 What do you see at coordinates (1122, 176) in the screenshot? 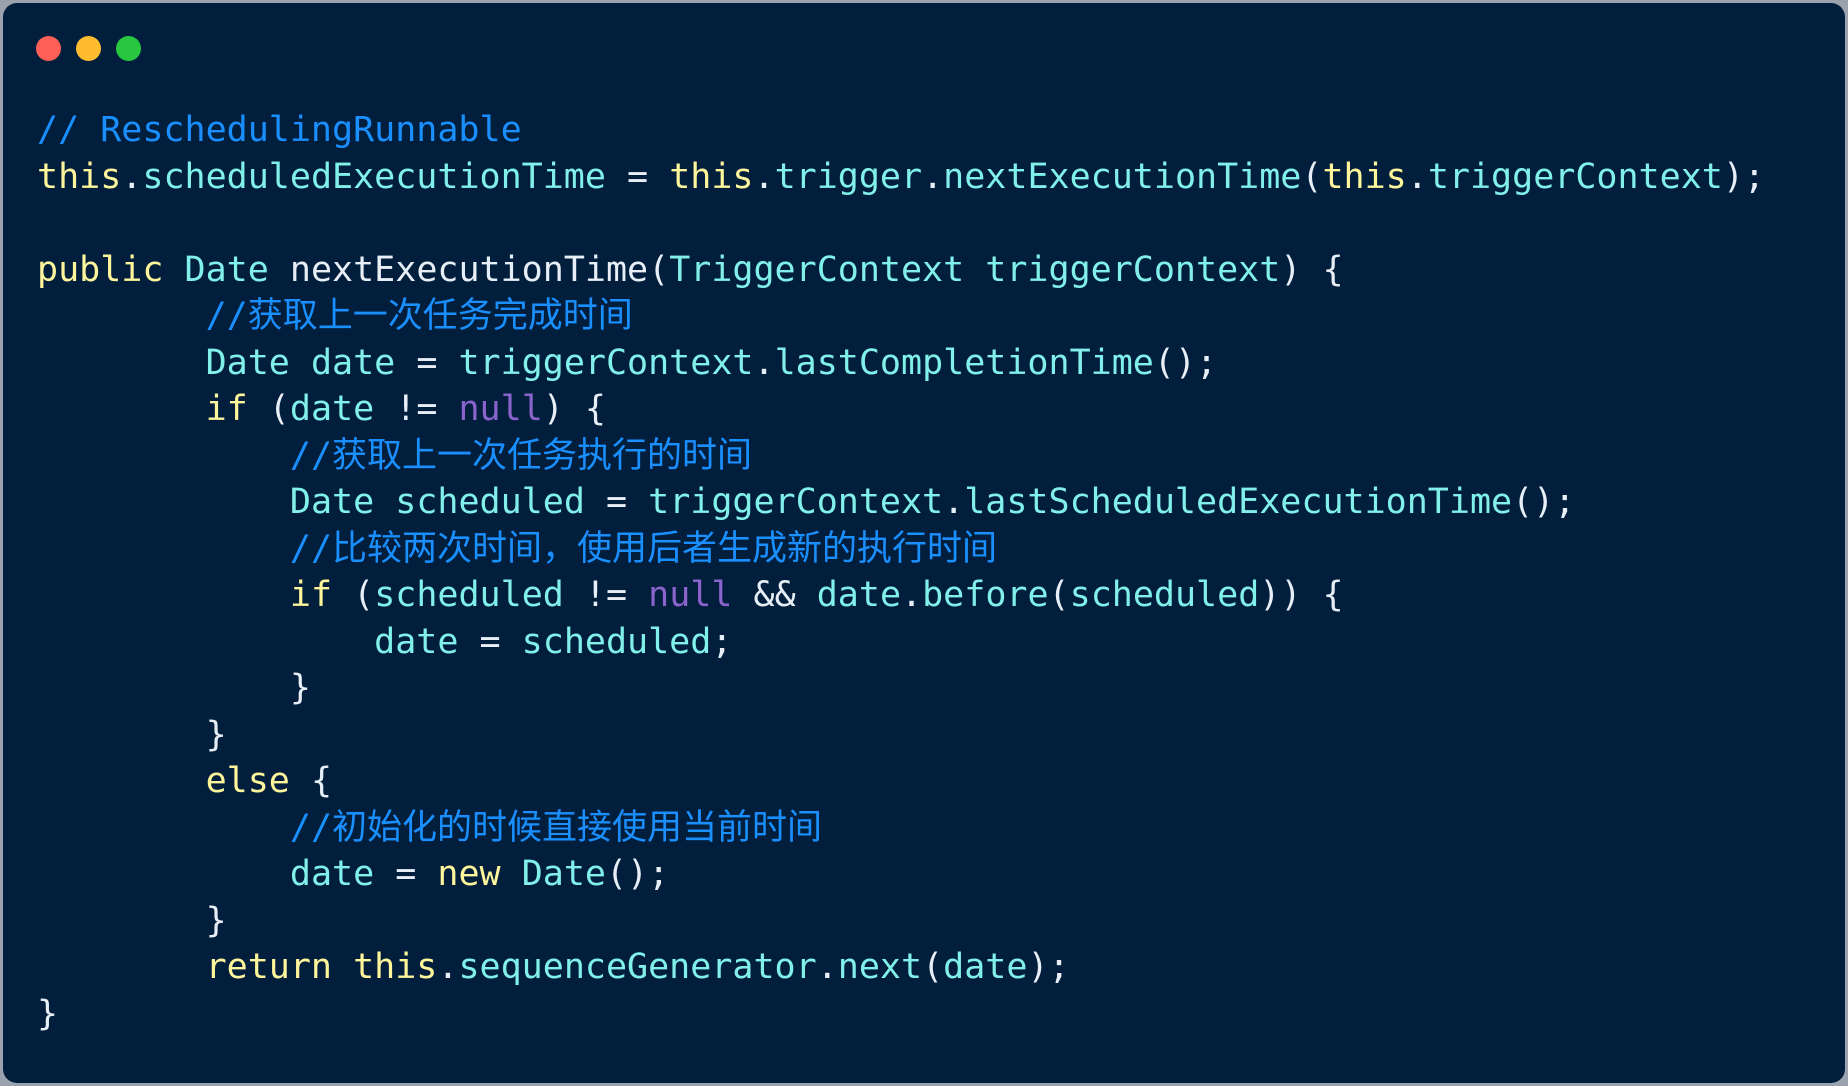
I see `code-token: nextExecutionTime` at bounding box center [1122, 176].